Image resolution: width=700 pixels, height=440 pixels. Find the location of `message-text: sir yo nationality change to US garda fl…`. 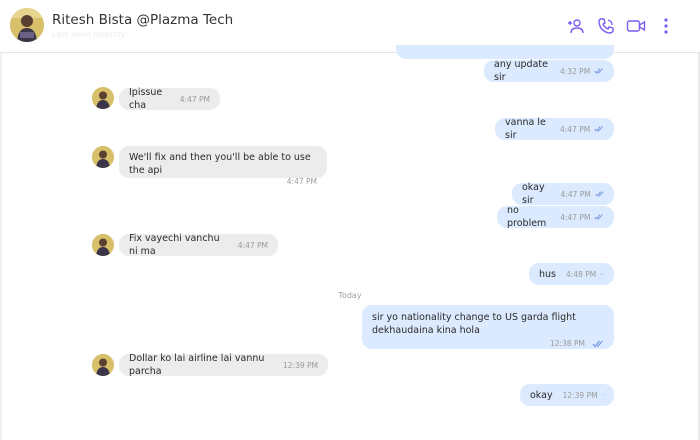

message-text: sir yo nationality change to US garda fl… is located at coordinates (474, 324).